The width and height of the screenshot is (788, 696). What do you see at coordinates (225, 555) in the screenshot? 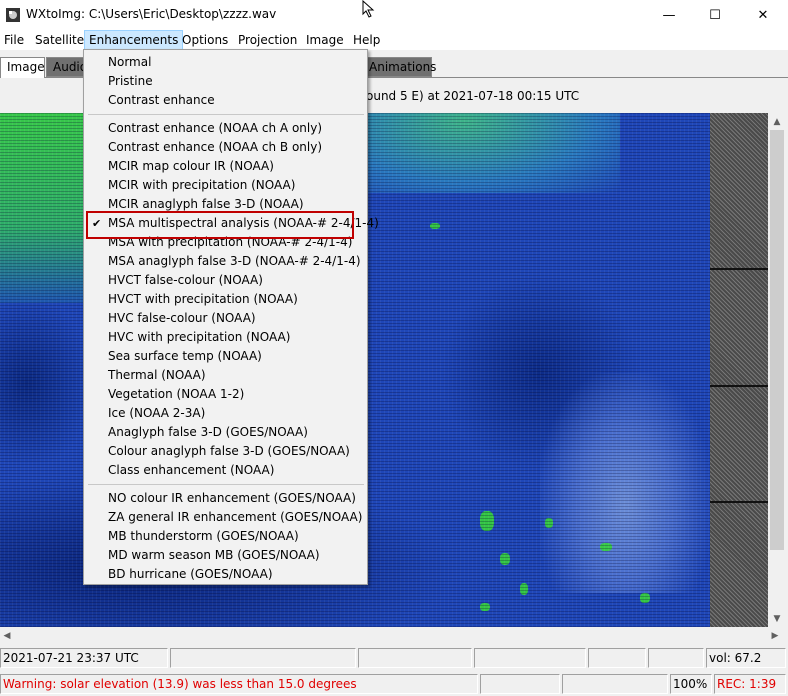
I see `menu-option-md-warm-season: MD warm season MB (GOES/NOAA)` at bounding box center [225, 555].